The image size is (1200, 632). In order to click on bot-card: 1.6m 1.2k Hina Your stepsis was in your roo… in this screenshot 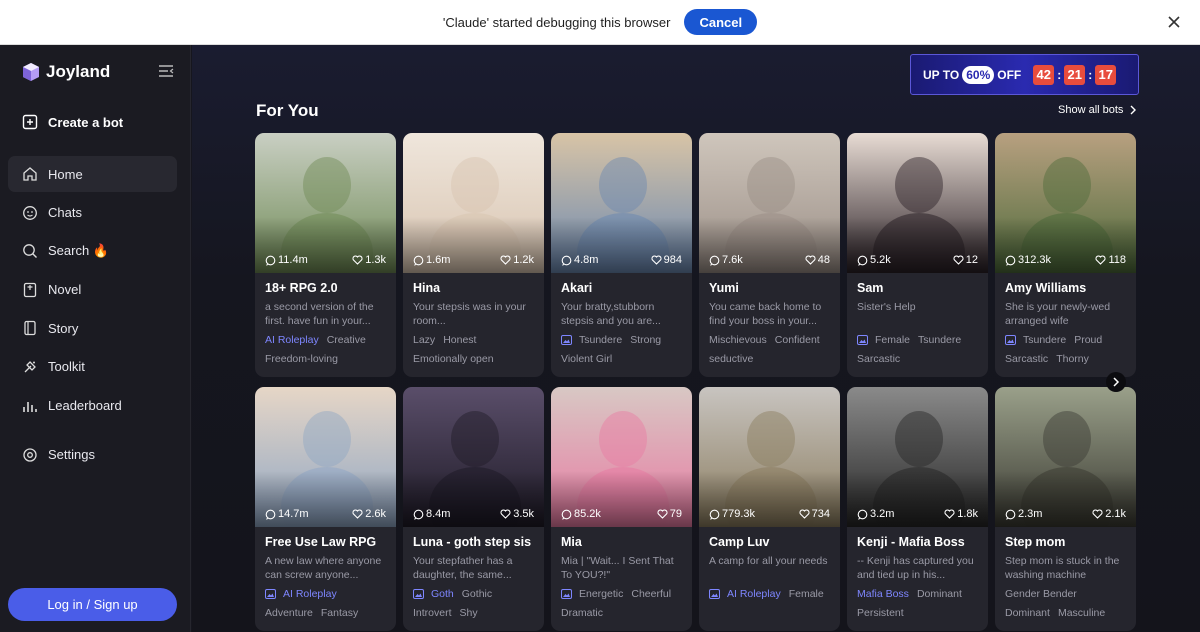, I will do `click(473, 255)`.